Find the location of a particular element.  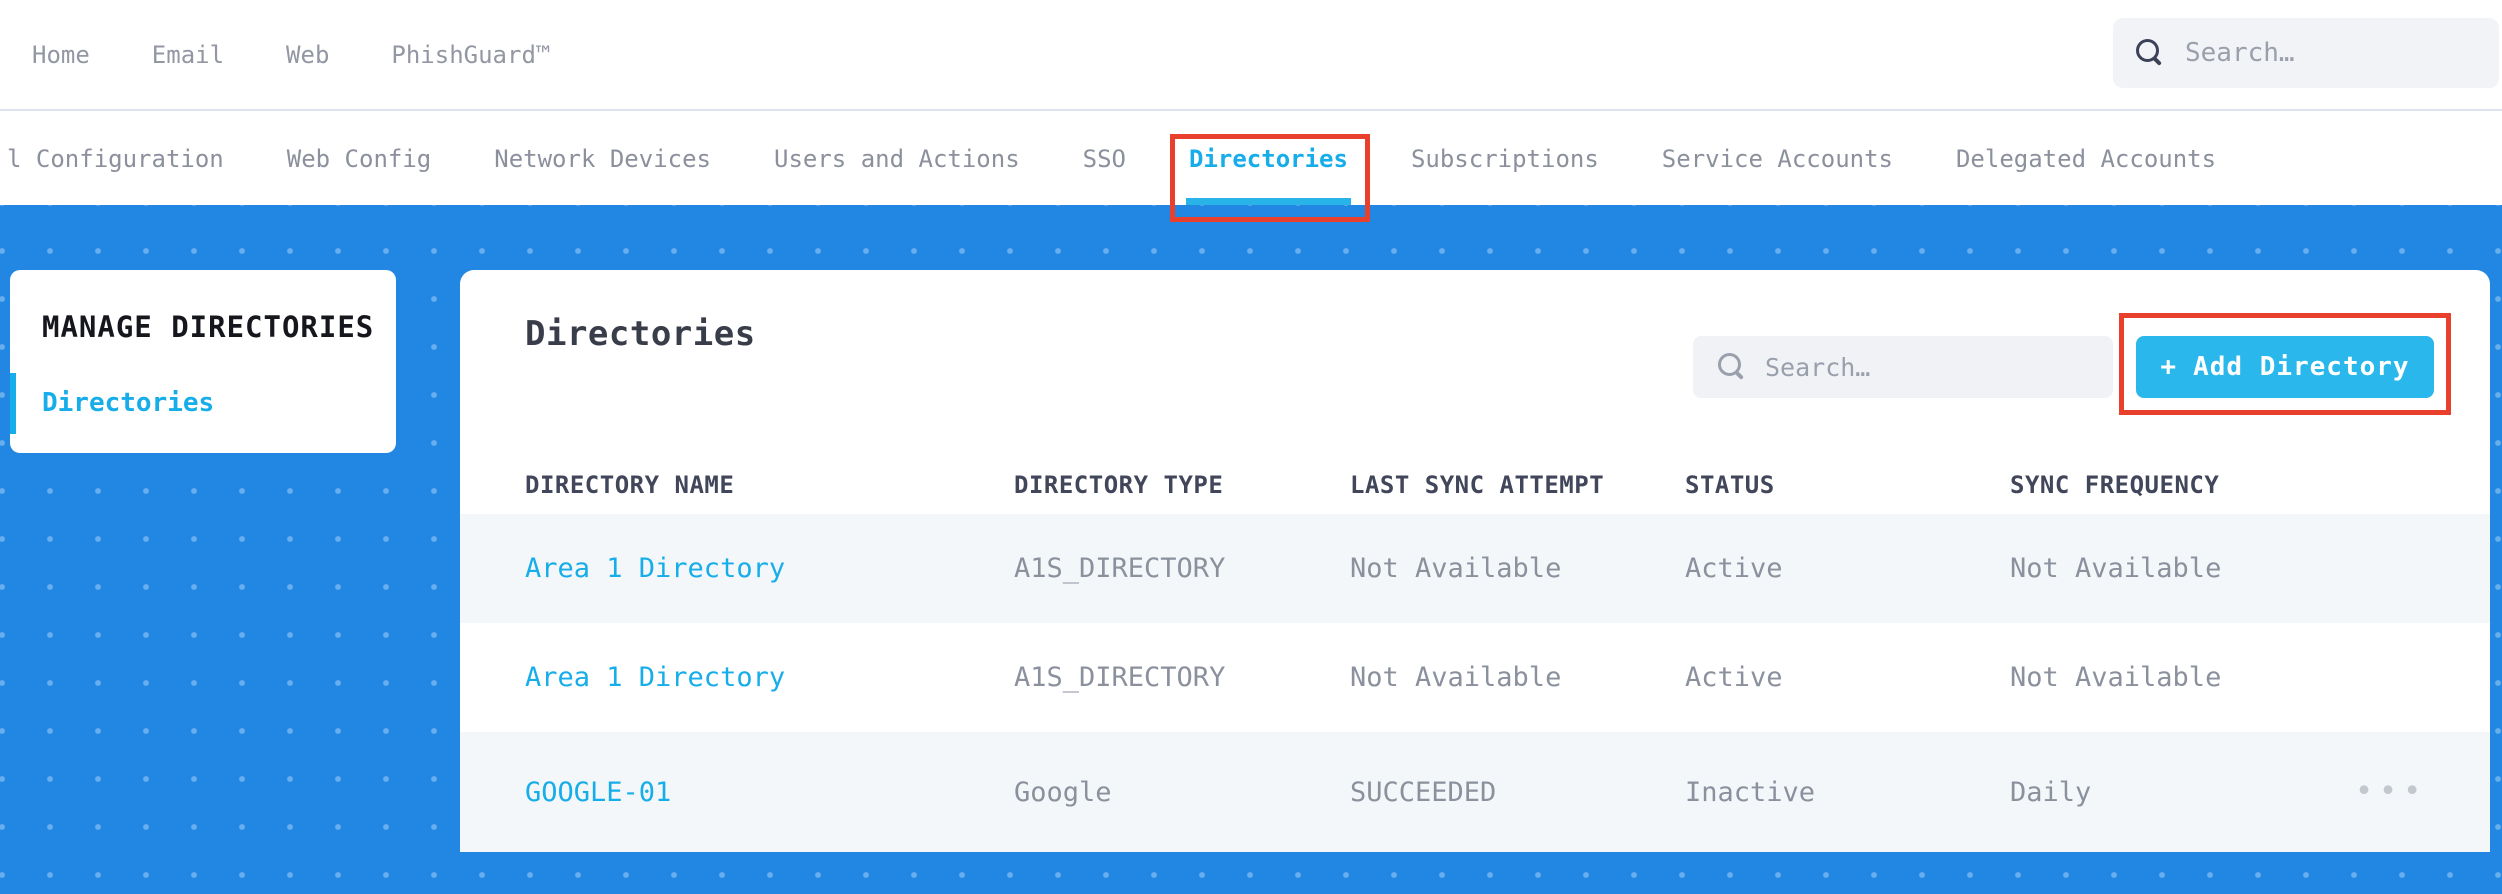

directories-search-input is located at coordinates (1939, 367).